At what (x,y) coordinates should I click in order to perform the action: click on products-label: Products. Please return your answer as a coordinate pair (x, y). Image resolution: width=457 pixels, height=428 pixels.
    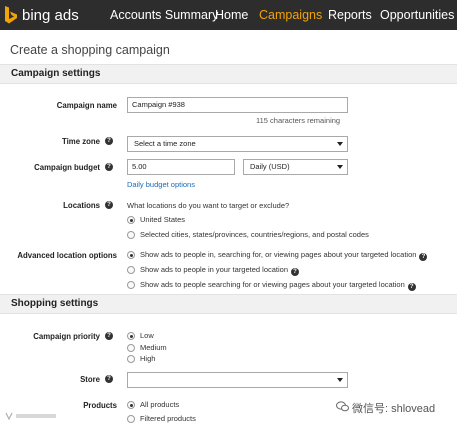
    Looking at the image, I should click on (100, 405).